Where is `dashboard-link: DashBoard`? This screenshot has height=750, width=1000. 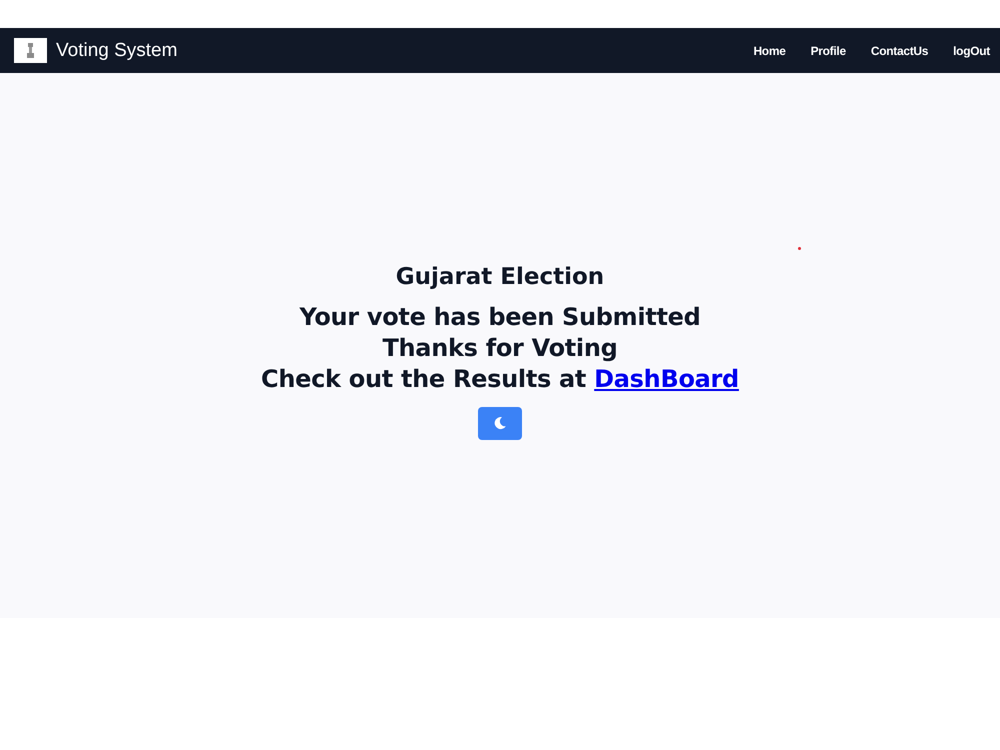
dashboard-link: DashBoard is located at coordinates (666, 378).